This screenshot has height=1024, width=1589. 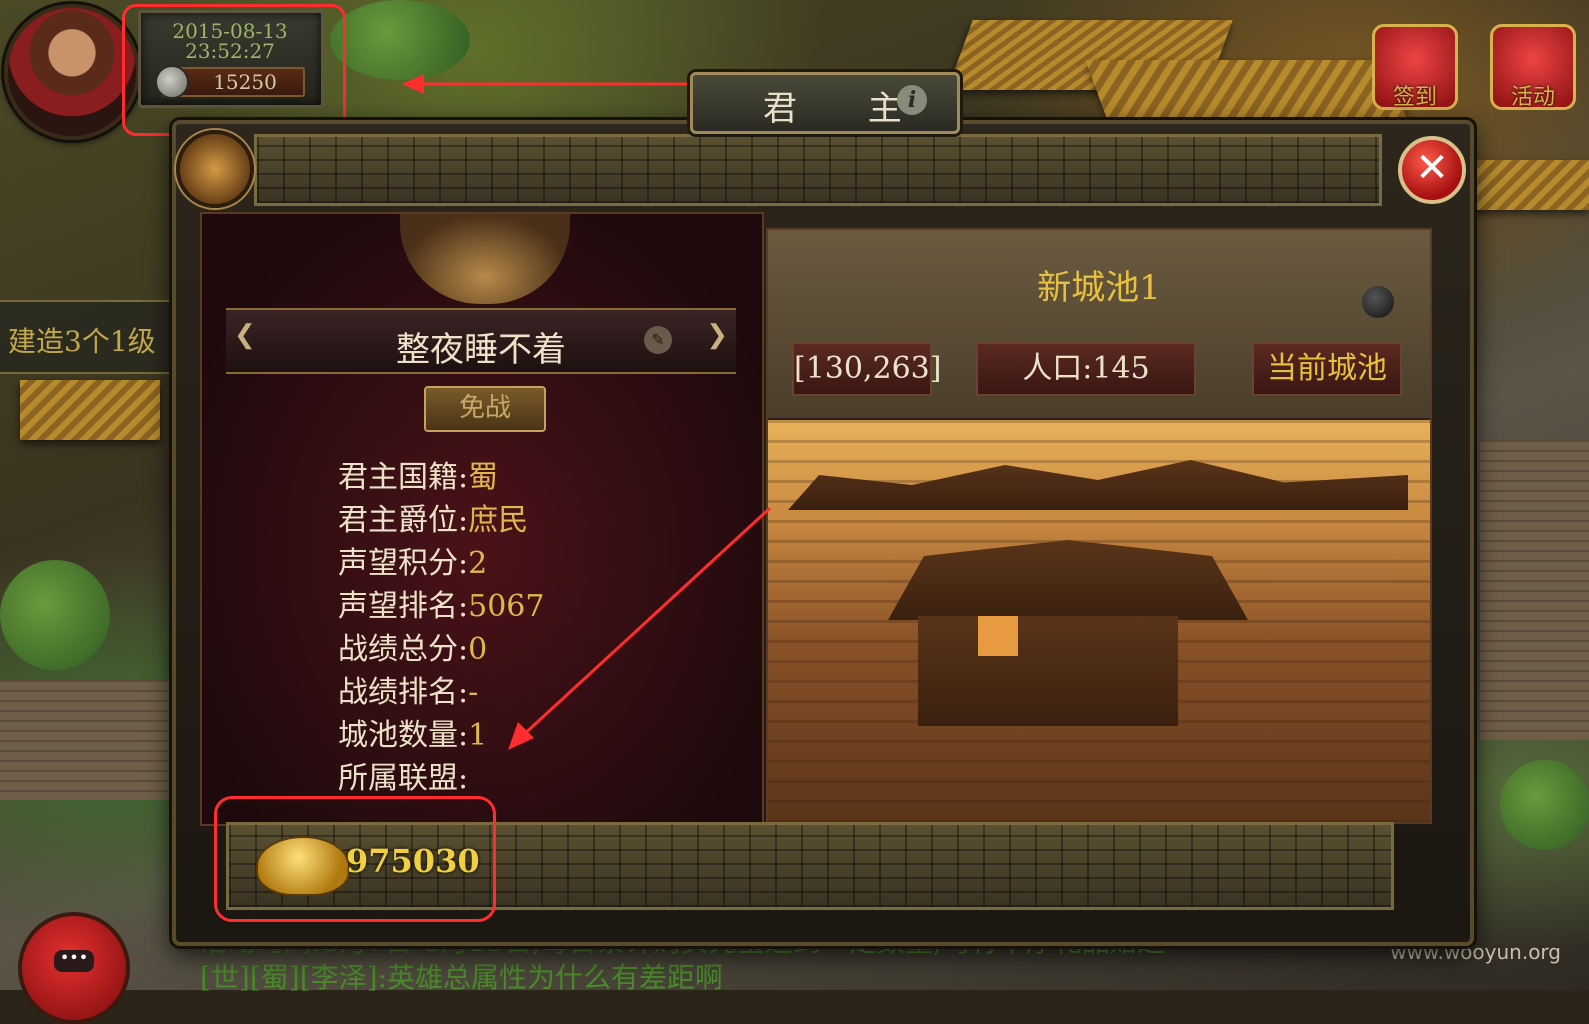 I want to click on task-tracker: 建造3个1级, so click(x=90, y=337).